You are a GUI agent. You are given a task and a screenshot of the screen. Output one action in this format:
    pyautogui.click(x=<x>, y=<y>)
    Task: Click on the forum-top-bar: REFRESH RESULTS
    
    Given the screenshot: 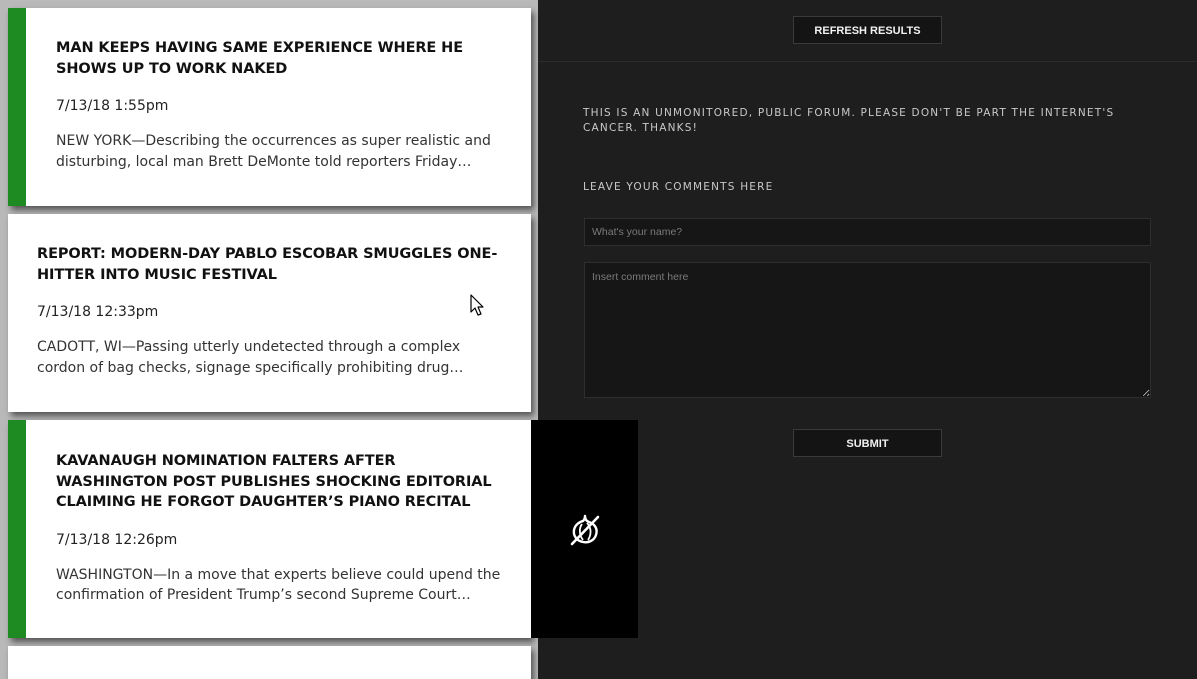 What is the action you would take?
    pyautogui.click(x=867, y=31)
    